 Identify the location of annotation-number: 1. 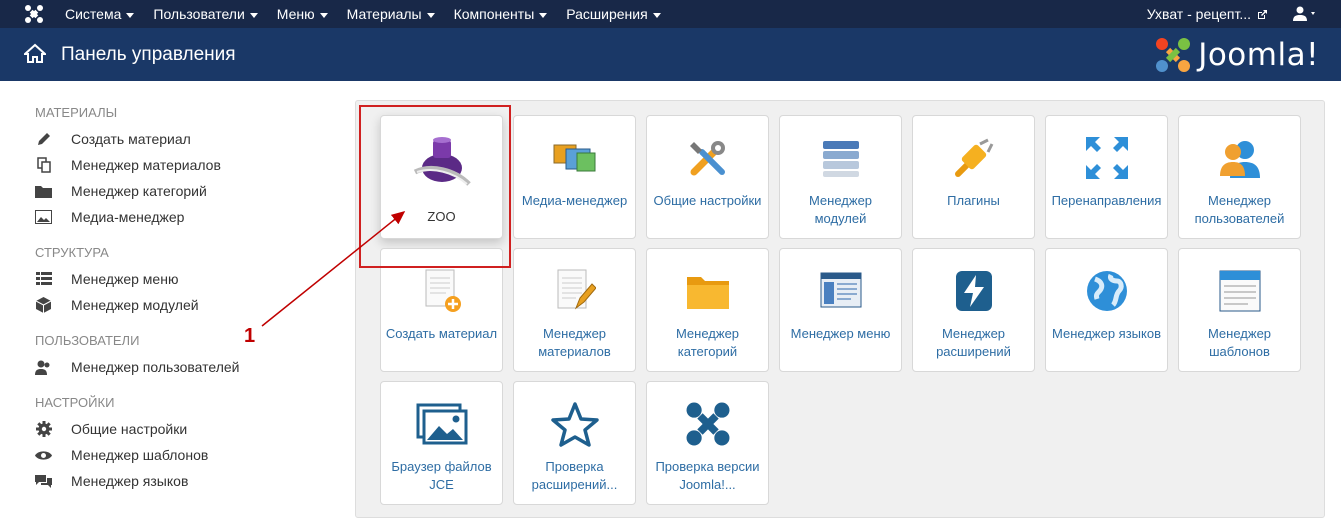
(250, 336).